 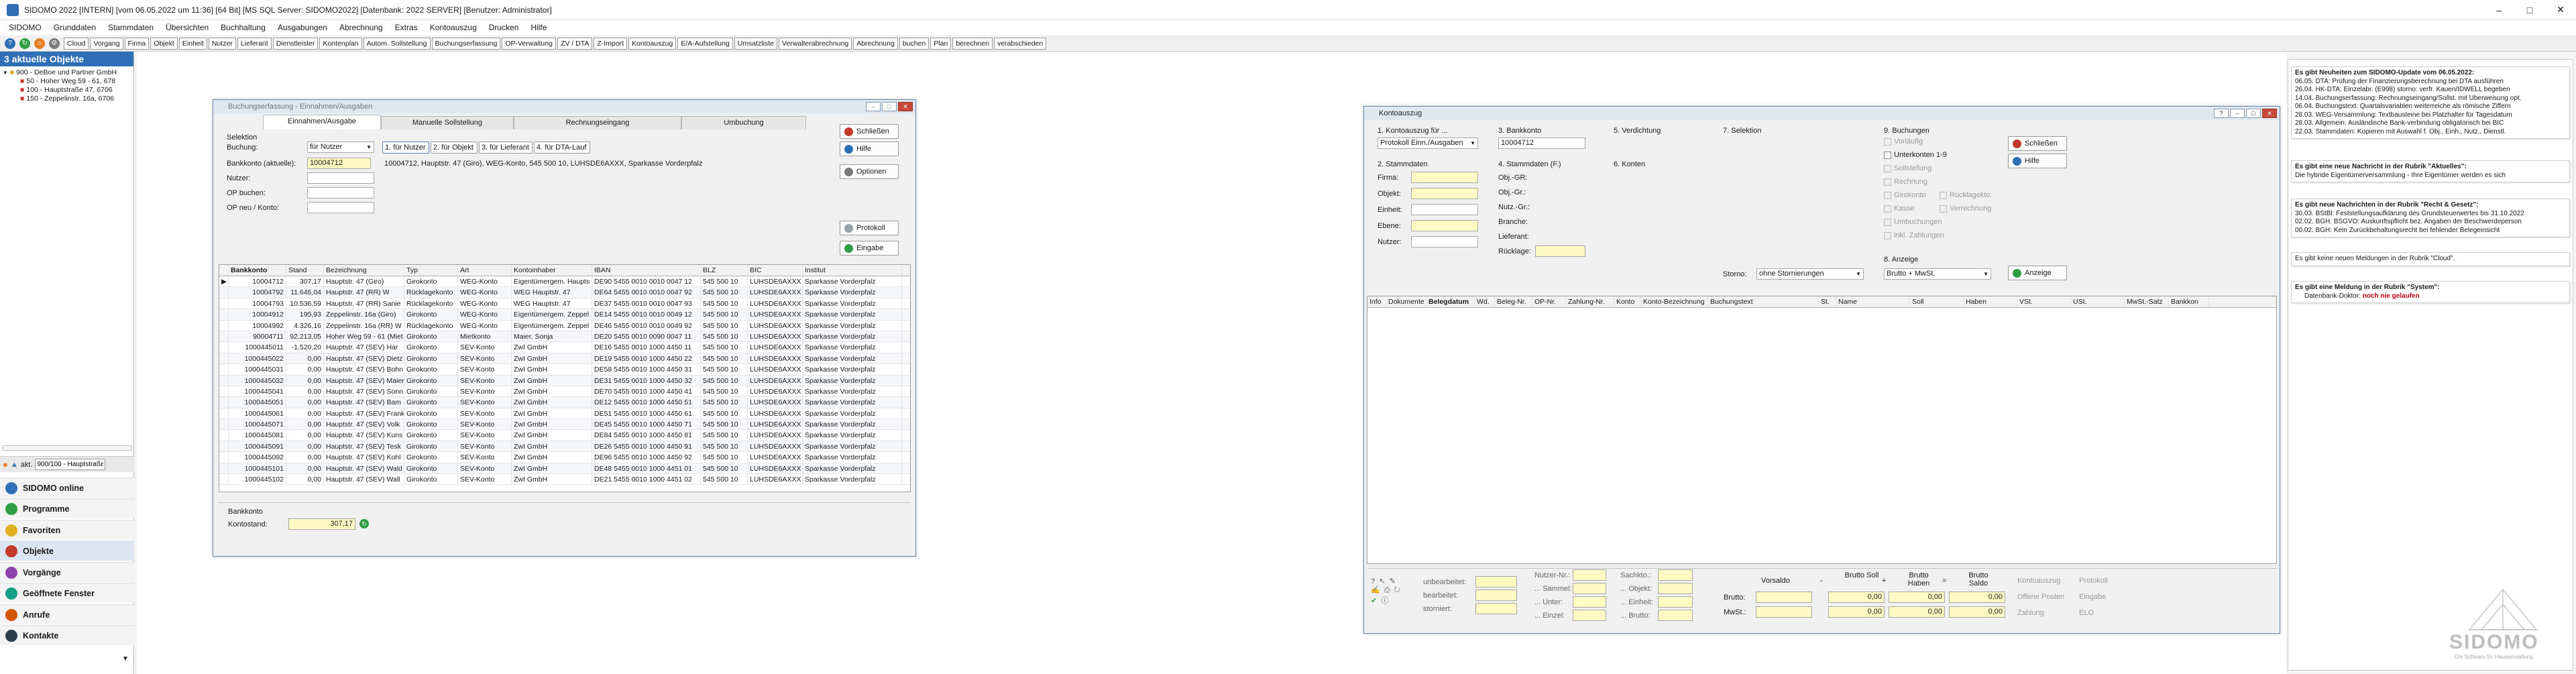 I want to click on kasse-checkbox: Kasse, so click(x=1899, y=209).